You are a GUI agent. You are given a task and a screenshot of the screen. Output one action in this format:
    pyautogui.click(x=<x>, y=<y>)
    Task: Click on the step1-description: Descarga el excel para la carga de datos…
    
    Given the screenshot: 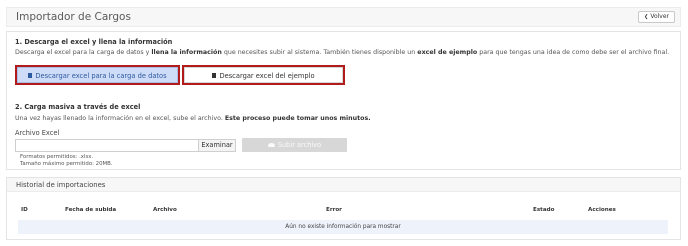 What is the action you would take?
    pyautogui.click(x=342, y=52)
    